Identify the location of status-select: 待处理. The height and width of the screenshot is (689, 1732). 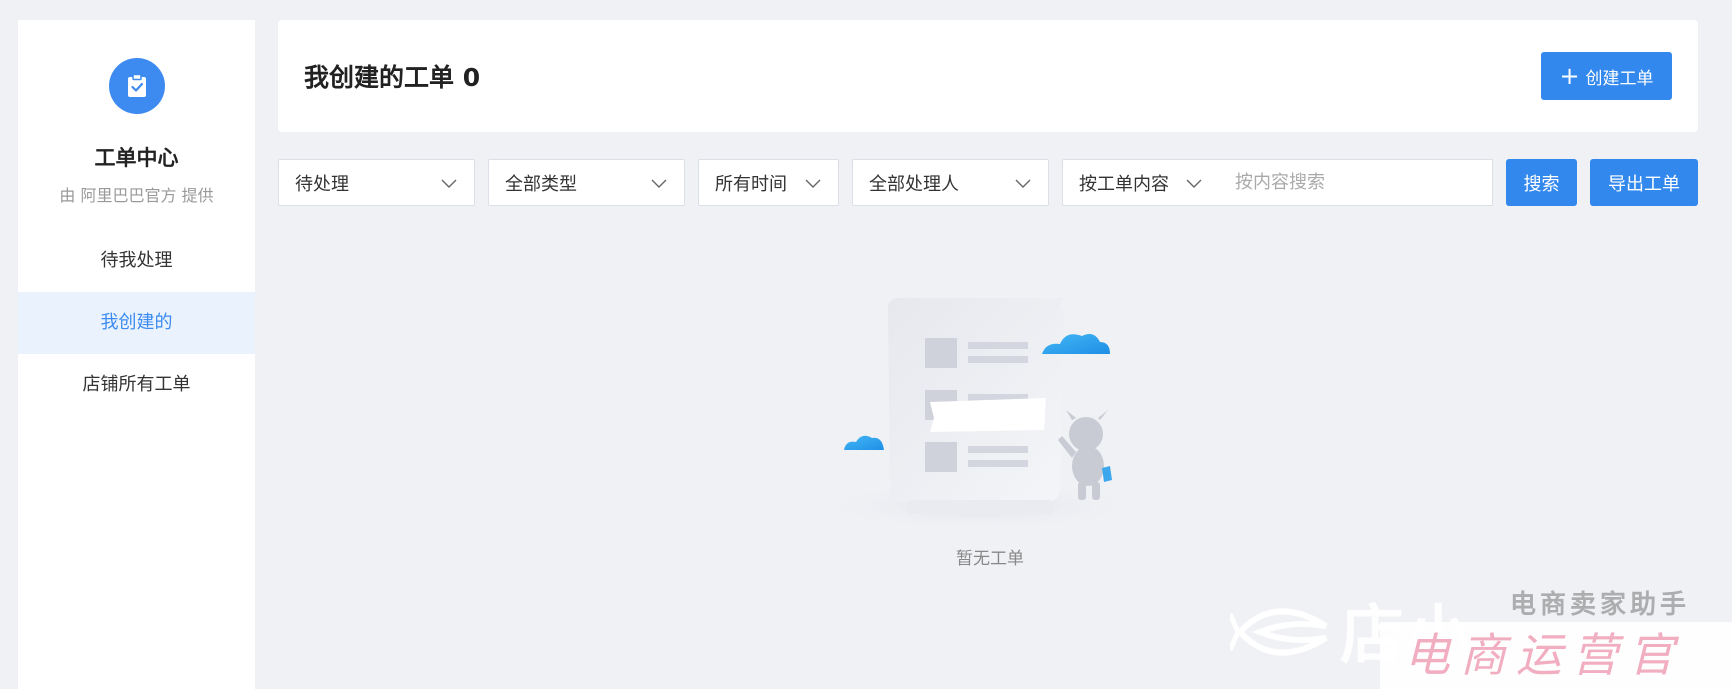
(376, 182).